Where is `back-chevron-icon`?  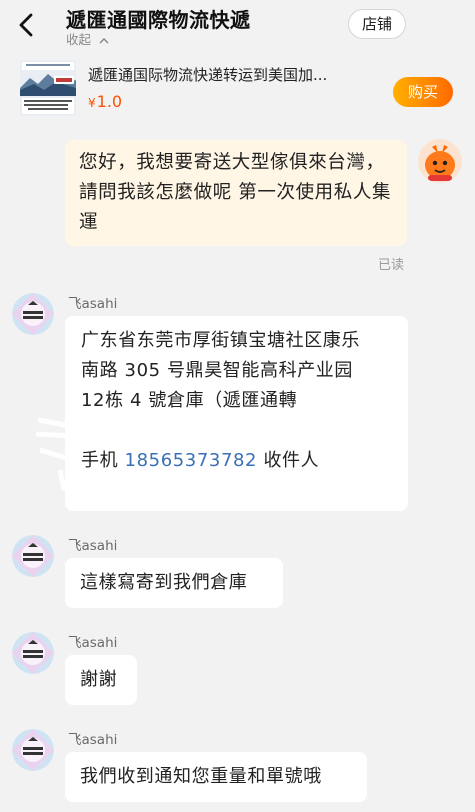 back-chevron-icon is located at coordinates (26, 25).